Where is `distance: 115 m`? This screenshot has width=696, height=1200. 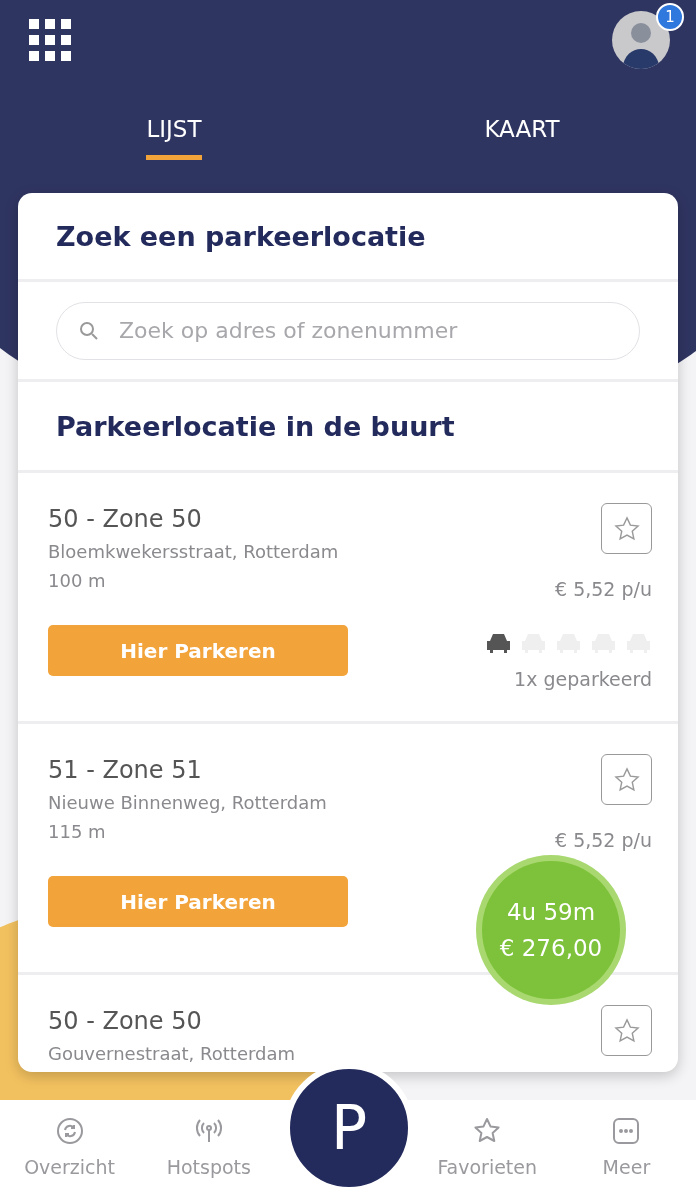
distance: 115 m is located at coordinates (77, 831).